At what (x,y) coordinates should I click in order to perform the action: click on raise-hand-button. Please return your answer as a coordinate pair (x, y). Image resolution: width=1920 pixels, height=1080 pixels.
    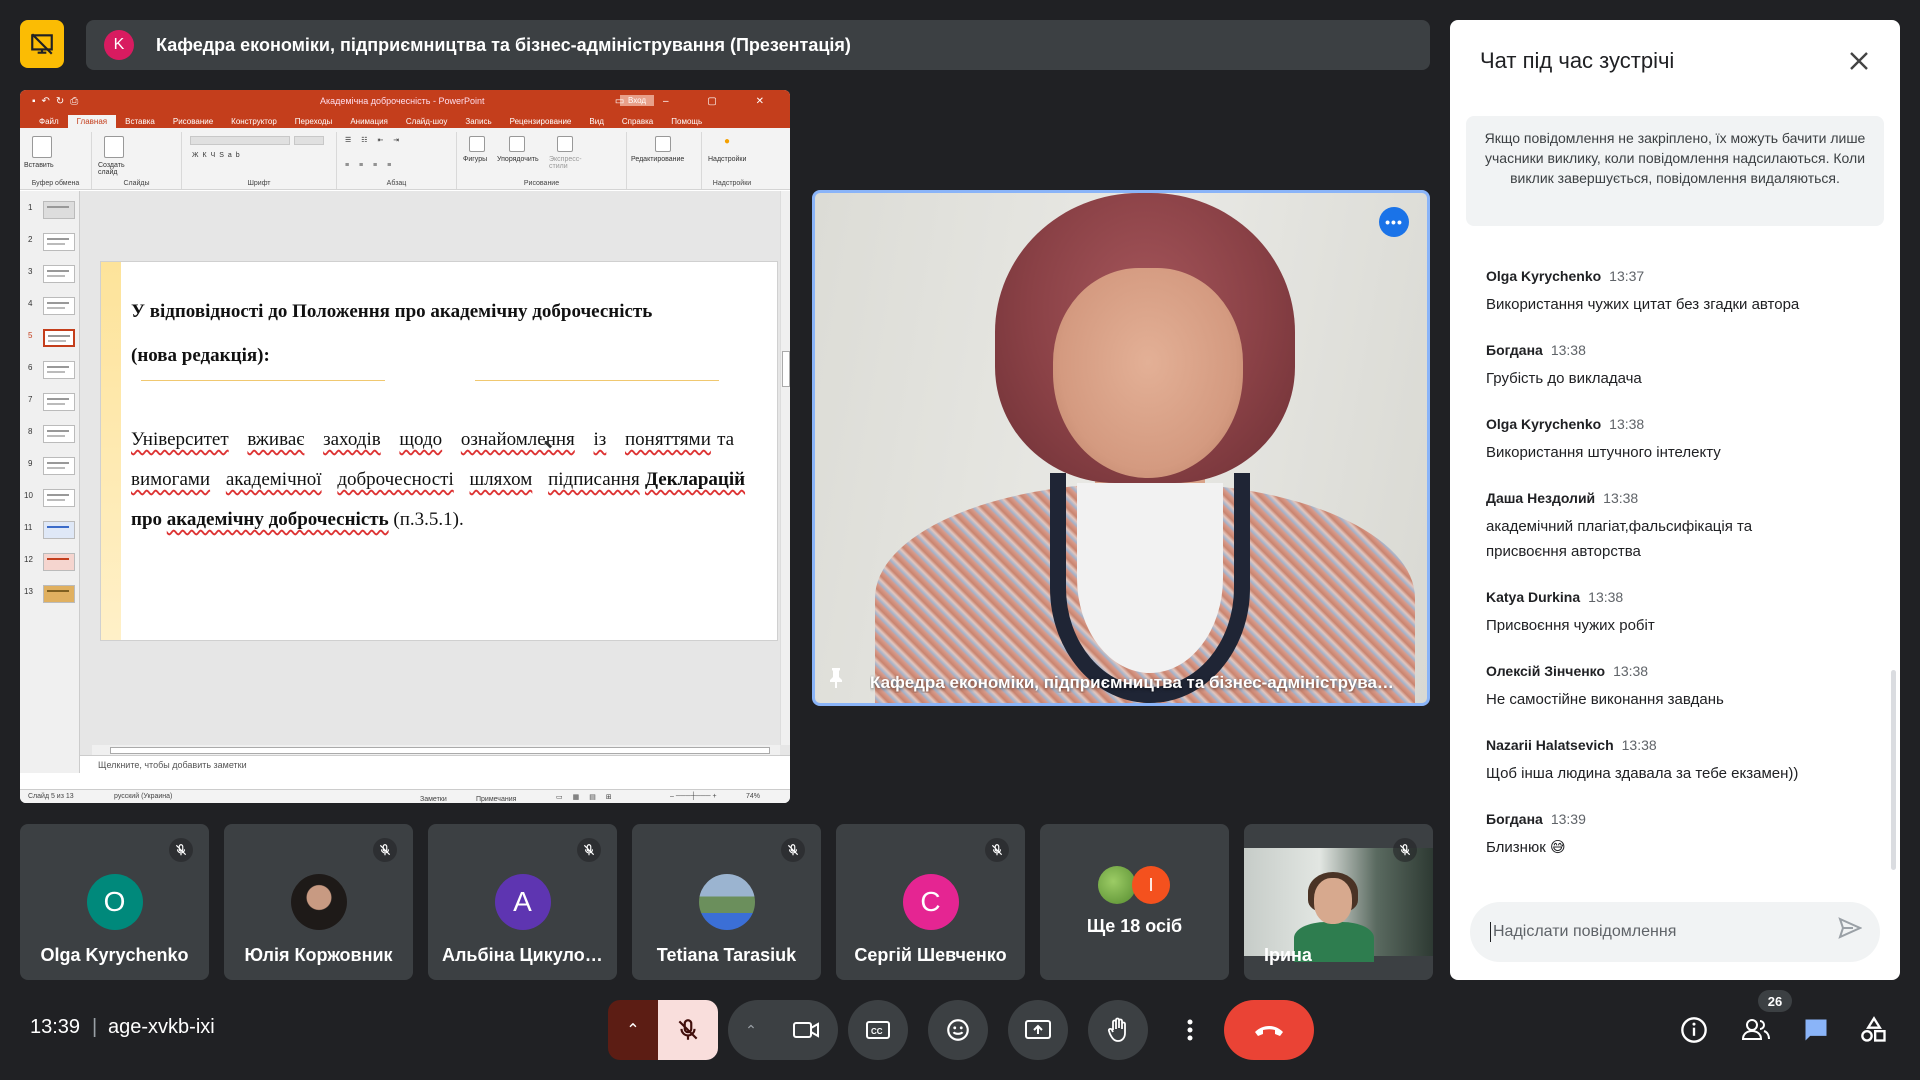
    Looking at the image, I should click on (1118, 1030).